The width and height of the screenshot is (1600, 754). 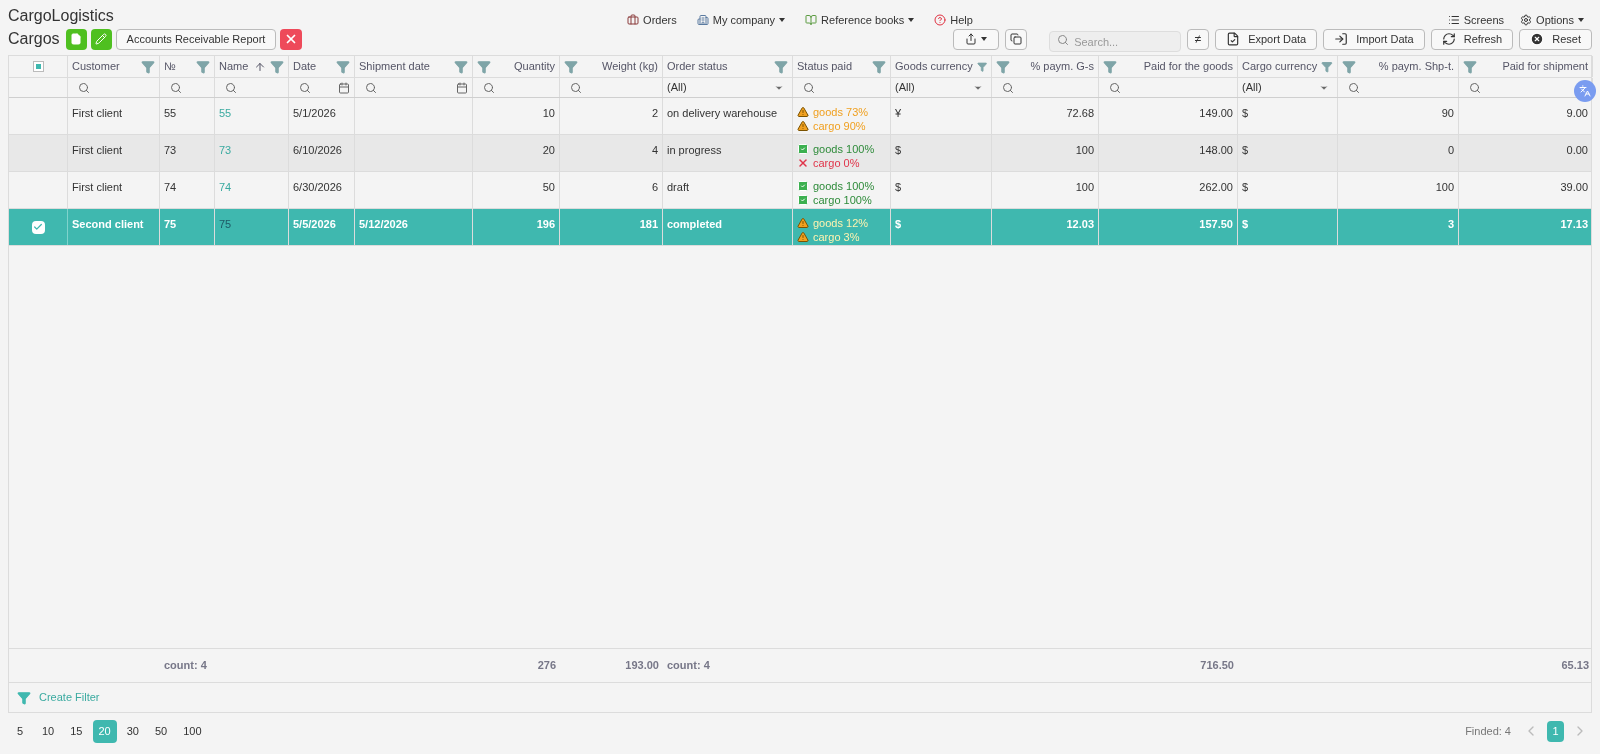 What do you see at coordinates (38, 66) in the screenshot?
I see `select-all-checkbox` at bounding box center [38, 66].